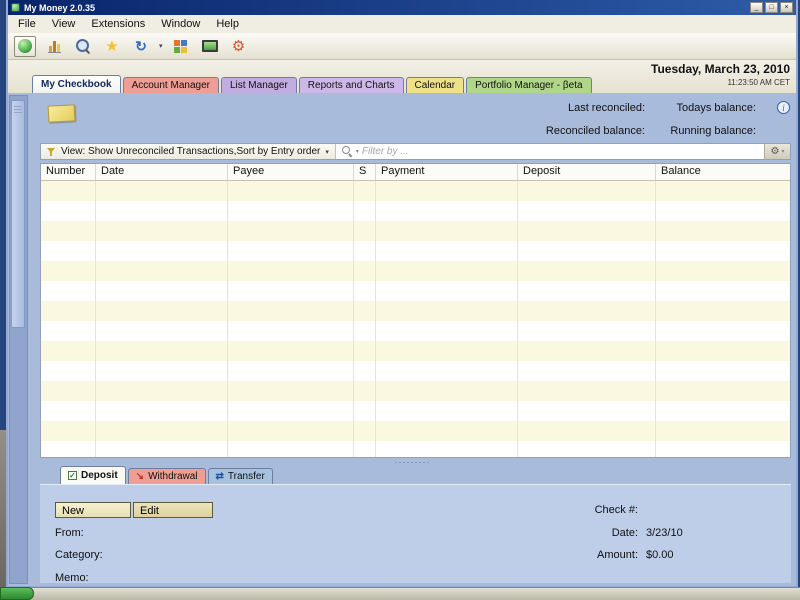 This screenshot has width=800, height=600. What do you see at coordinates (291, 172) in the screenshot?
I see `column-header-payee: Payee` at bounding box center [291, 172].